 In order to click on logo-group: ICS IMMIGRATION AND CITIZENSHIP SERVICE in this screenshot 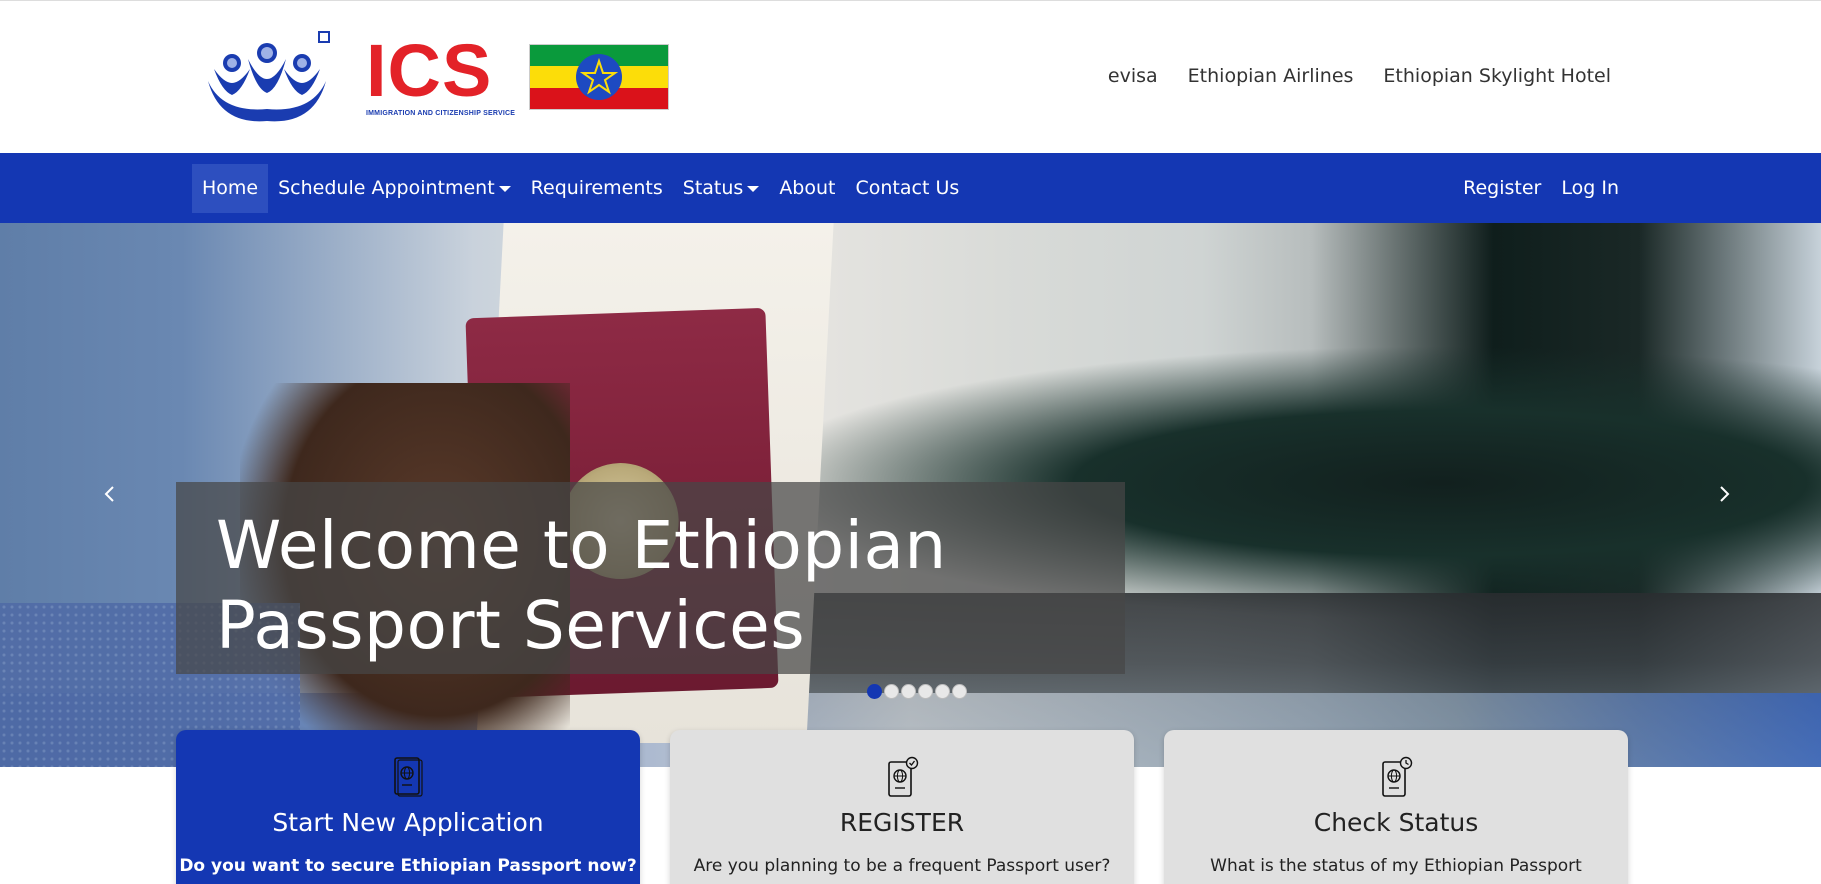, I will do `click(435, 76)`.